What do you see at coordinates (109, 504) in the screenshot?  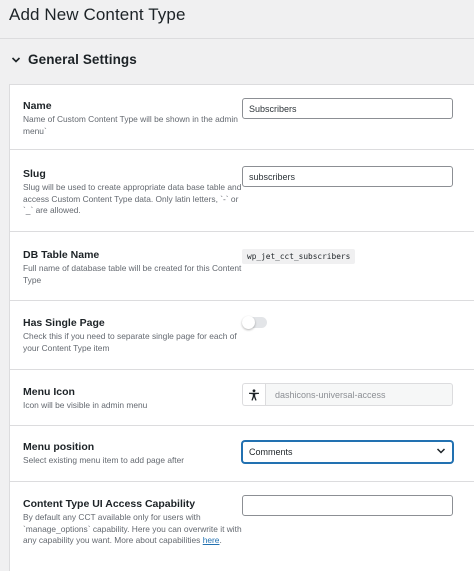 I see `capability-label: Content Type UI Access Capability` at bounding box center [109, 504].